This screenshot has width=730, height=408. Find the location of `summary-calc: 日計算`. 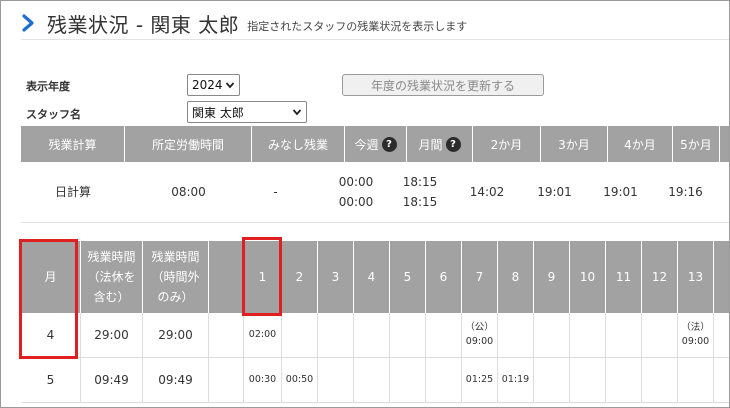

summary-calc: 日計算 is located at coordinates (73, 192).